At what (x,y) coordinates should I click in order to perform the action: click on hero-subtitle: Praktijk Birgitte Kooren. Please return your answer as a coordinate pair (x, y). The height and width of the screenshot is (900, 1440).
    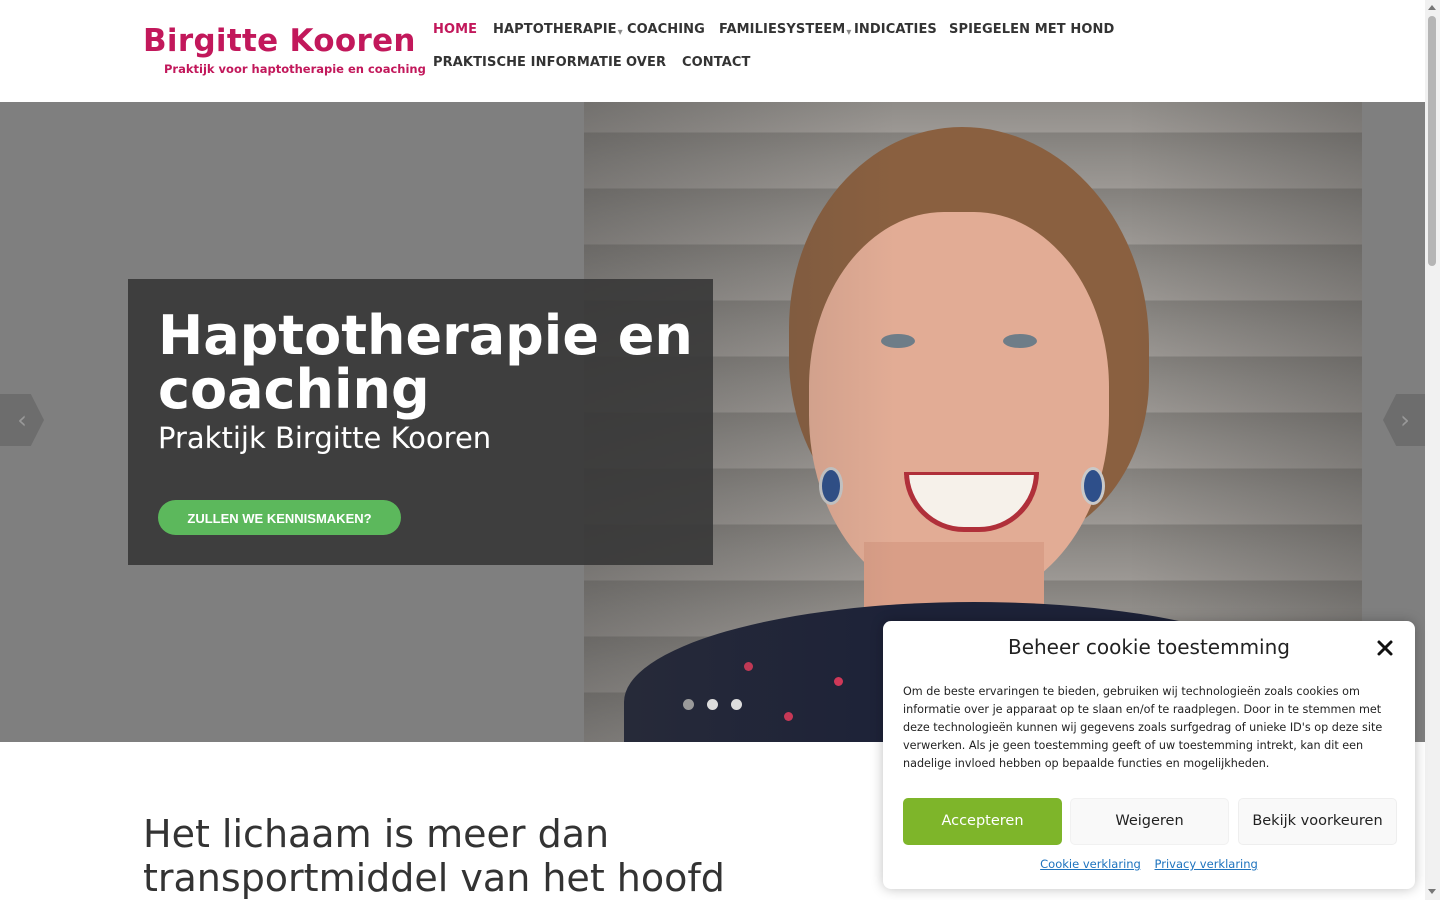
    Looking at the image, I should click on (325, 438).